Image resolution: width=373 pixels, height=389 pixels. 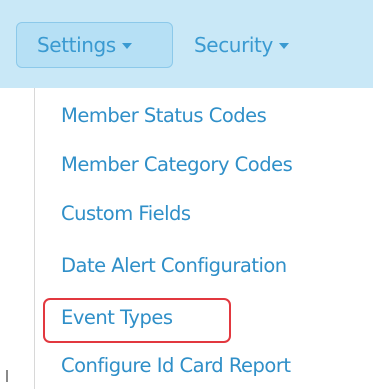 I want to click on security-menu-button: Security, so click(x=241, y=45).